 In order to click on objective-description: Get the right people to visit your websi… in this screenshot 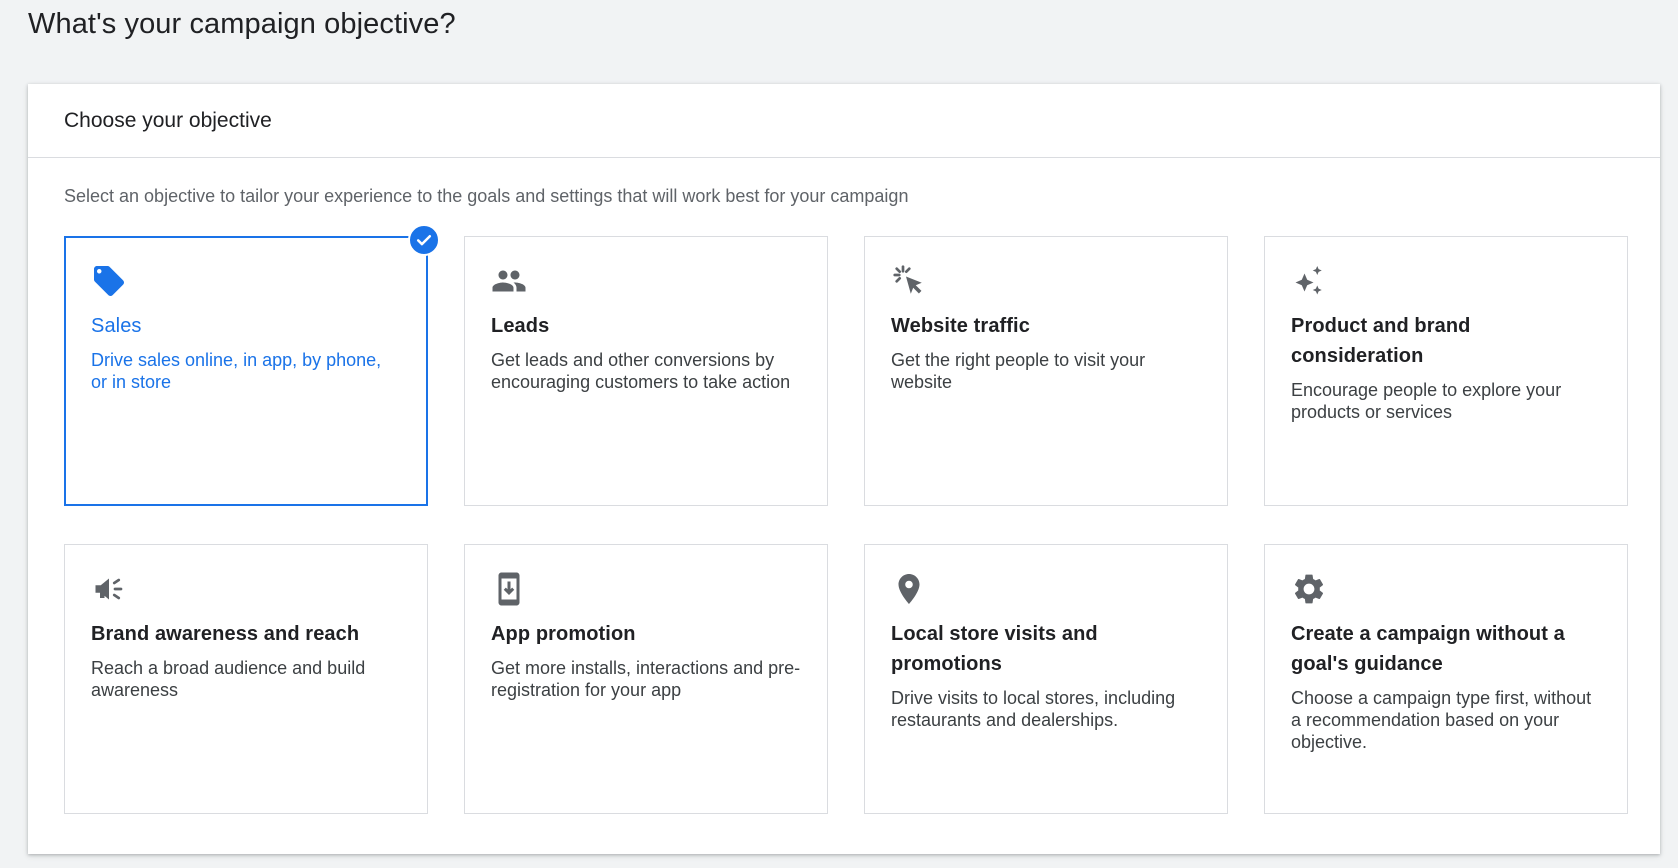, I will do `click(1018, 371)`.